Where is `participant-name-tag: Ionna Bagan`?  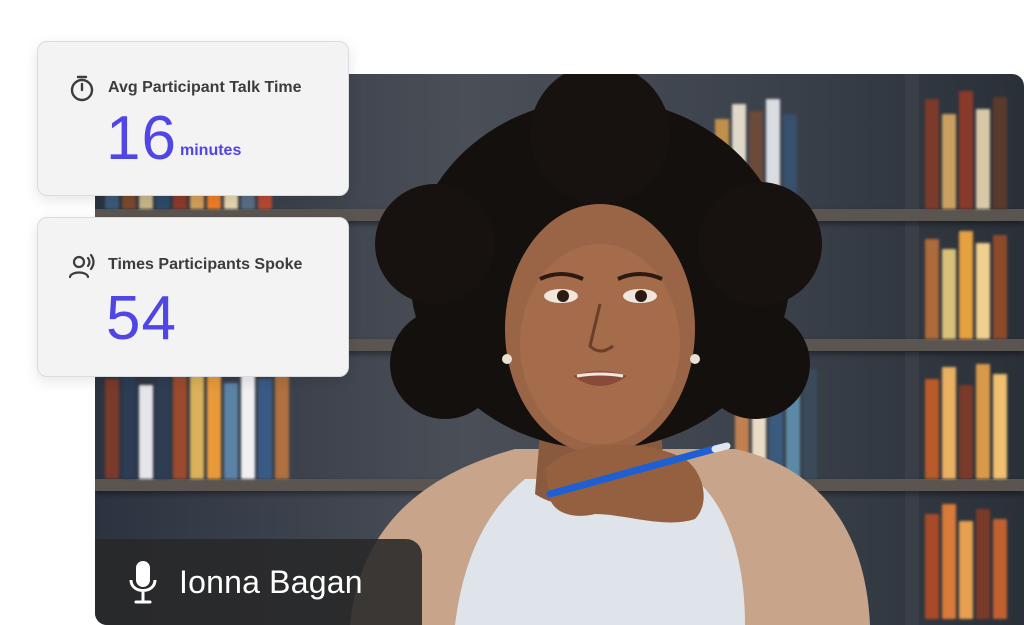
participant-name-tag: Ionna Bagan is located at coordinates (258, 582).